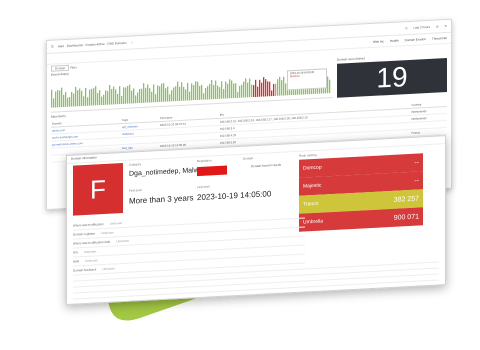 The width and height of the screenshot is (480, 350). What do you see at coordinates (248, 158) in the screenshot?
I see `domain-label: Domain` at bounding box center [248, 158].